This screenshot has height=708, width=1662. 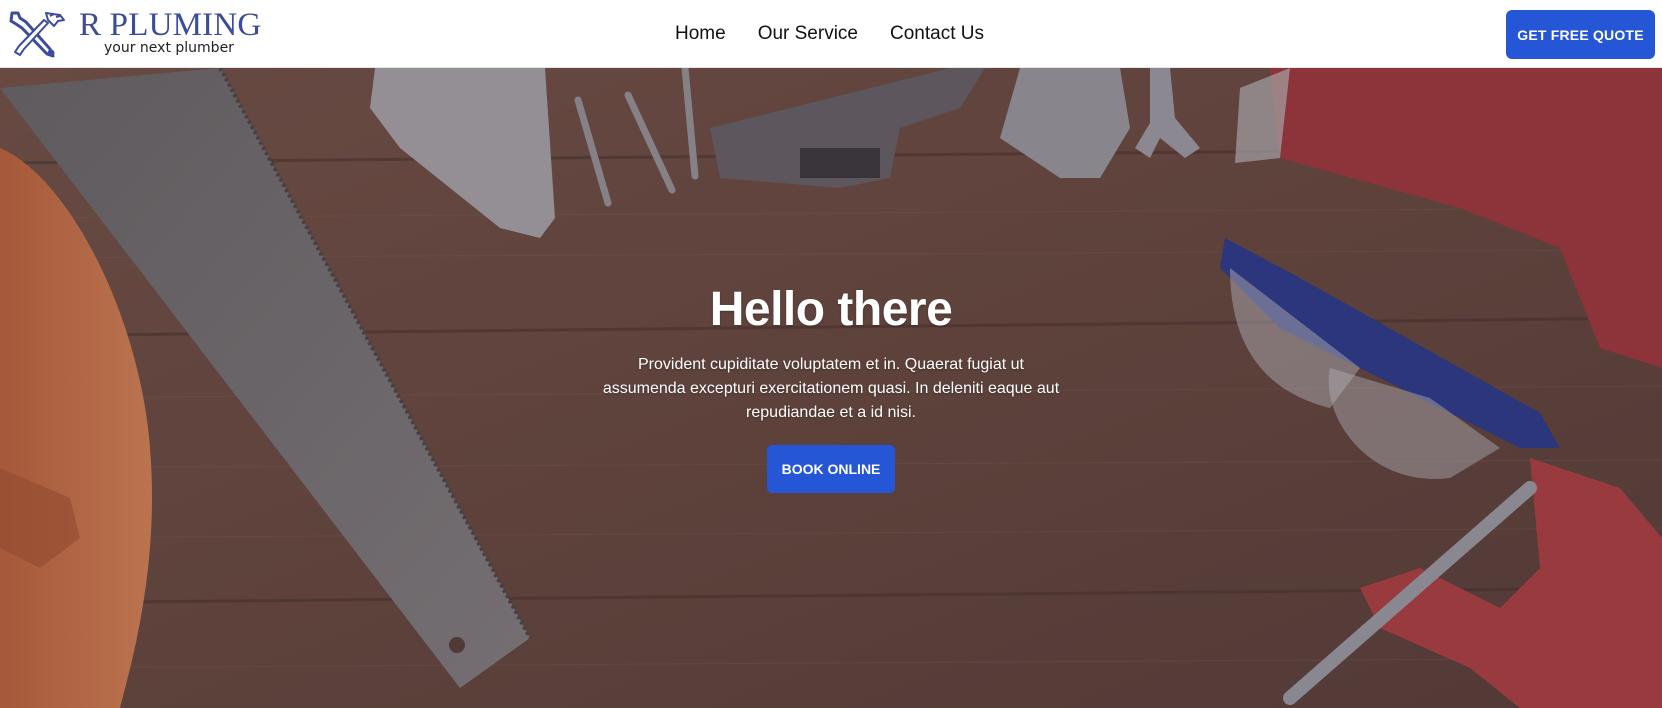 I want to click on hero-title: Hello there, so click(x=831, y=309).